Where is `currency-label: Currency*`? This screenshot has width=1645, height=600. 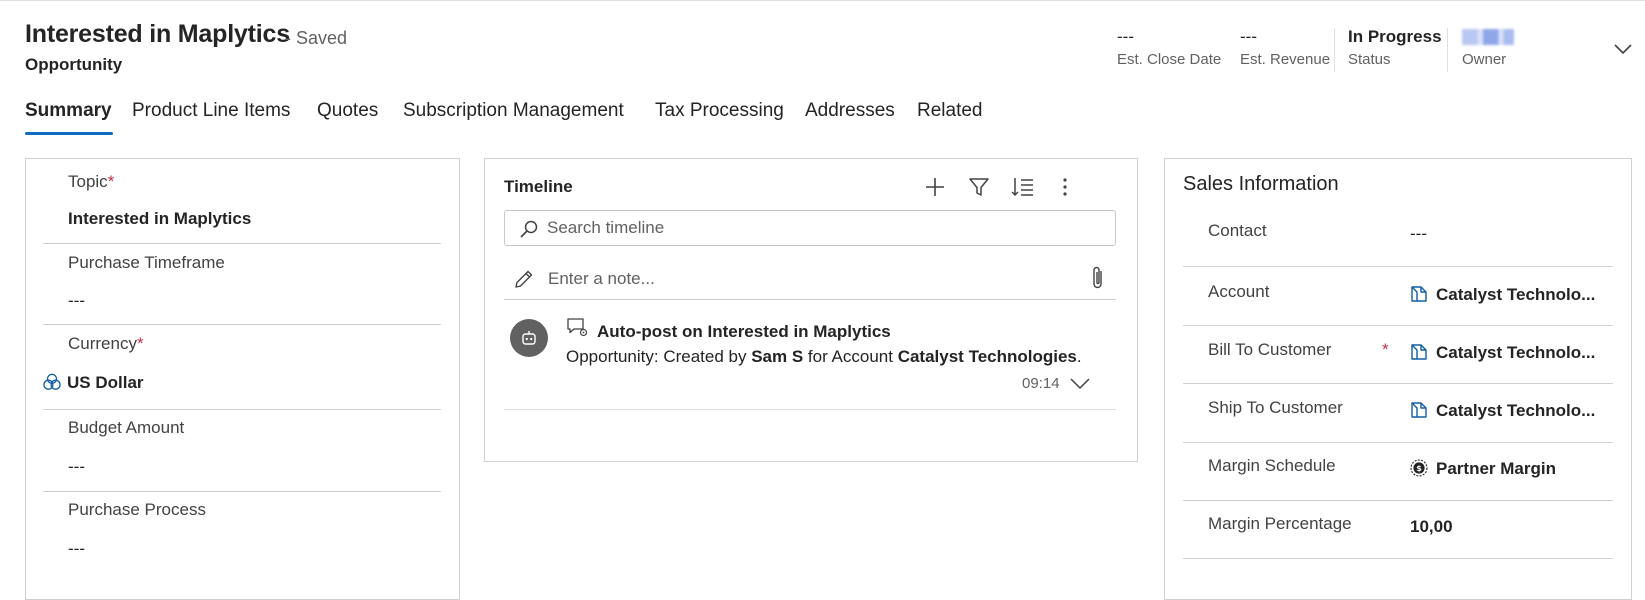 currency-label: Currency* is located at coordinates (106, 343).